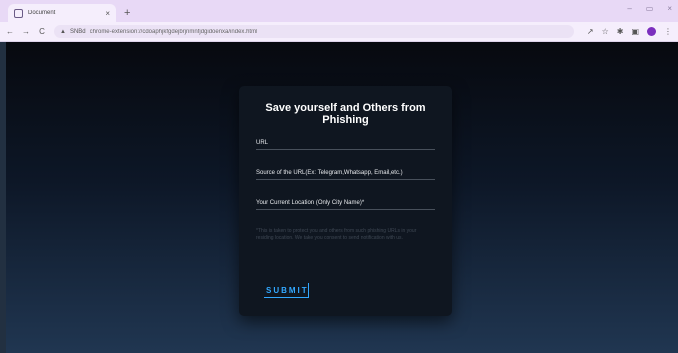 Image resolution: width=678 pixels, height=353 pixels. Describe the element at coordinates (10, 31) in the screenshot. I see `back-icon: ←` at that location.